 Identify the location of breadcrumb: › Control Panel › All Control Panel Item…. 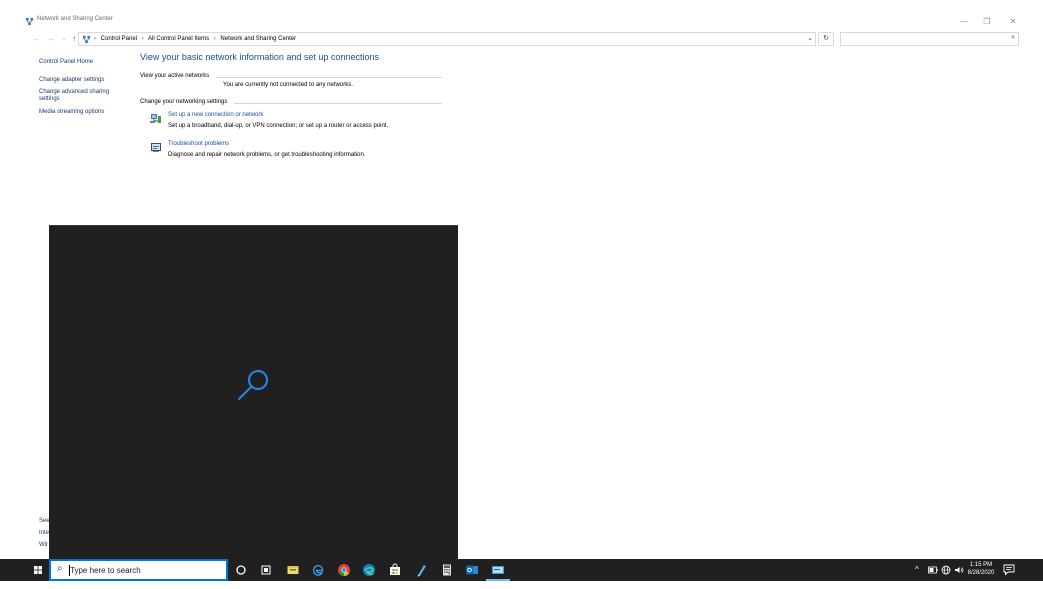
(196, 39).